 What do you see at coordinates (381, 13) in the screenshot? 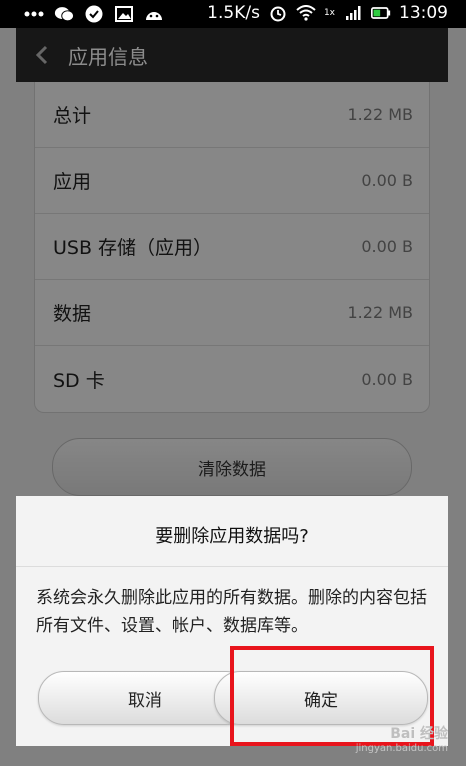
I see `battery-icon` at bounding box center [381, 13].